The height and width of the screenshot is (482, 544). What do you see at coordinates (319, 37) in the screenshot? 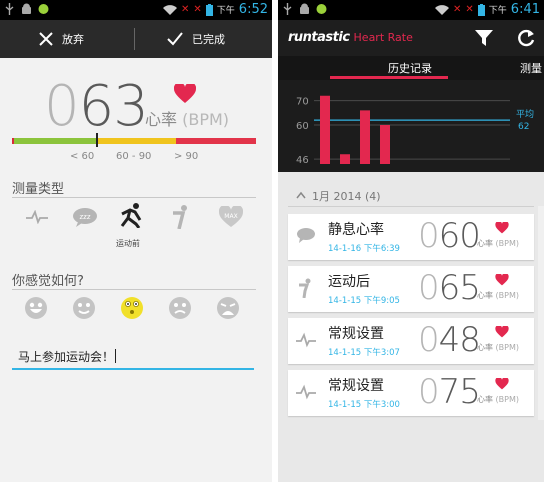
I see `app-logo-text: runtastic` at bounding box center [319, 37].